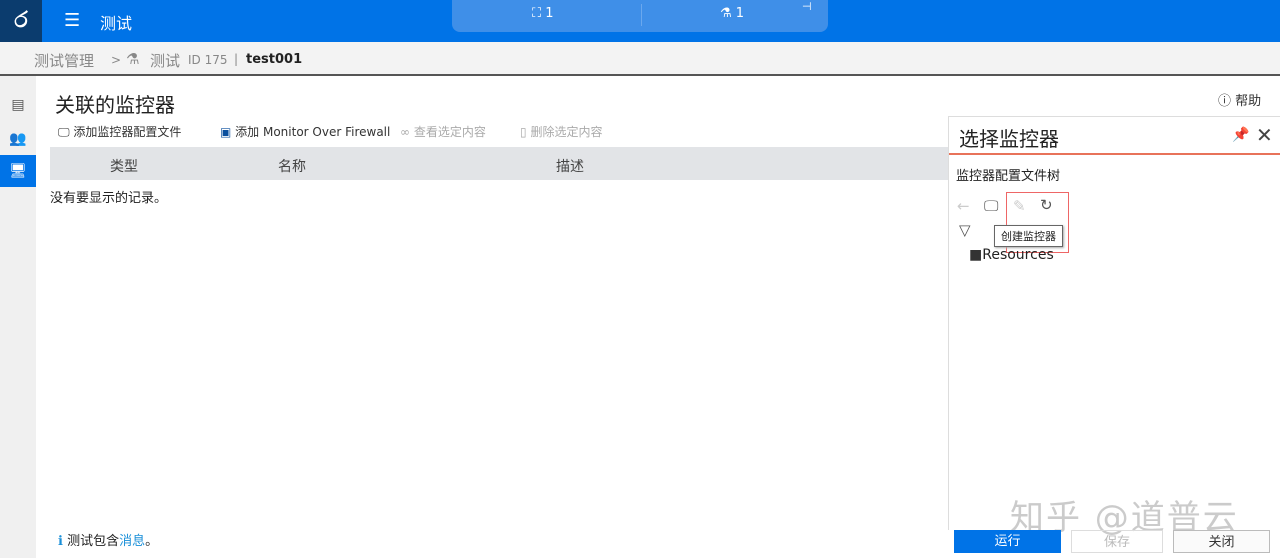 This screenshot has height=558, width=1280. Describe the element at coordinates (124, 166) in the screenshot. I see `column-type: 类型` at that location.